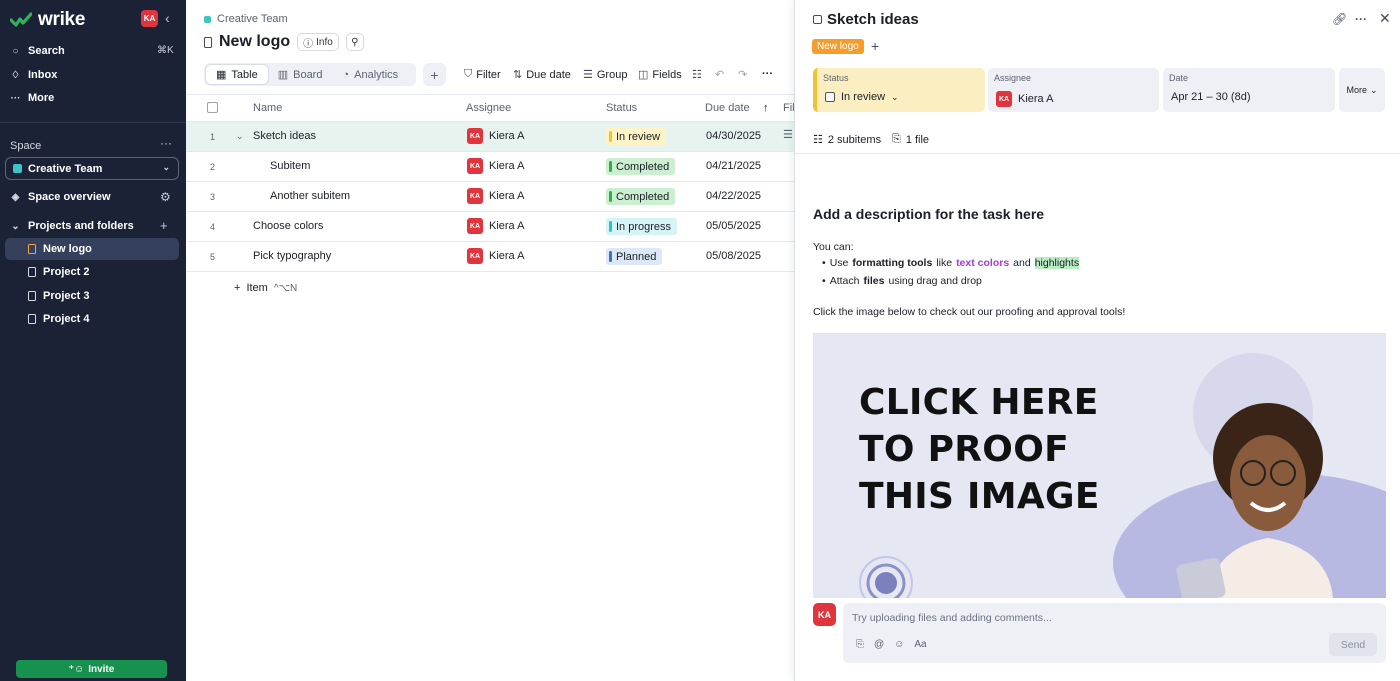  What do you see at coordinates (300, 74) in the screenshot?
I see `tab-board: ▥ Board` at bounding box center [300, 74].